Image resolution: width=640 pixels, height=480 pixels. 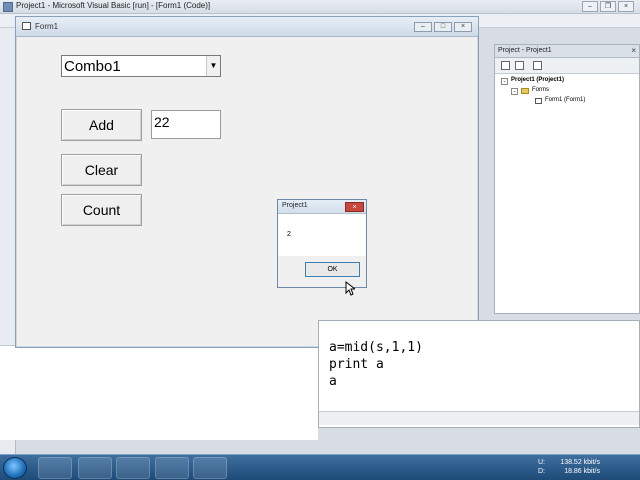 What do you see at coordinates (26, 26) in the screenshot?
I see `form-icon` at bounding box center [26, 26].